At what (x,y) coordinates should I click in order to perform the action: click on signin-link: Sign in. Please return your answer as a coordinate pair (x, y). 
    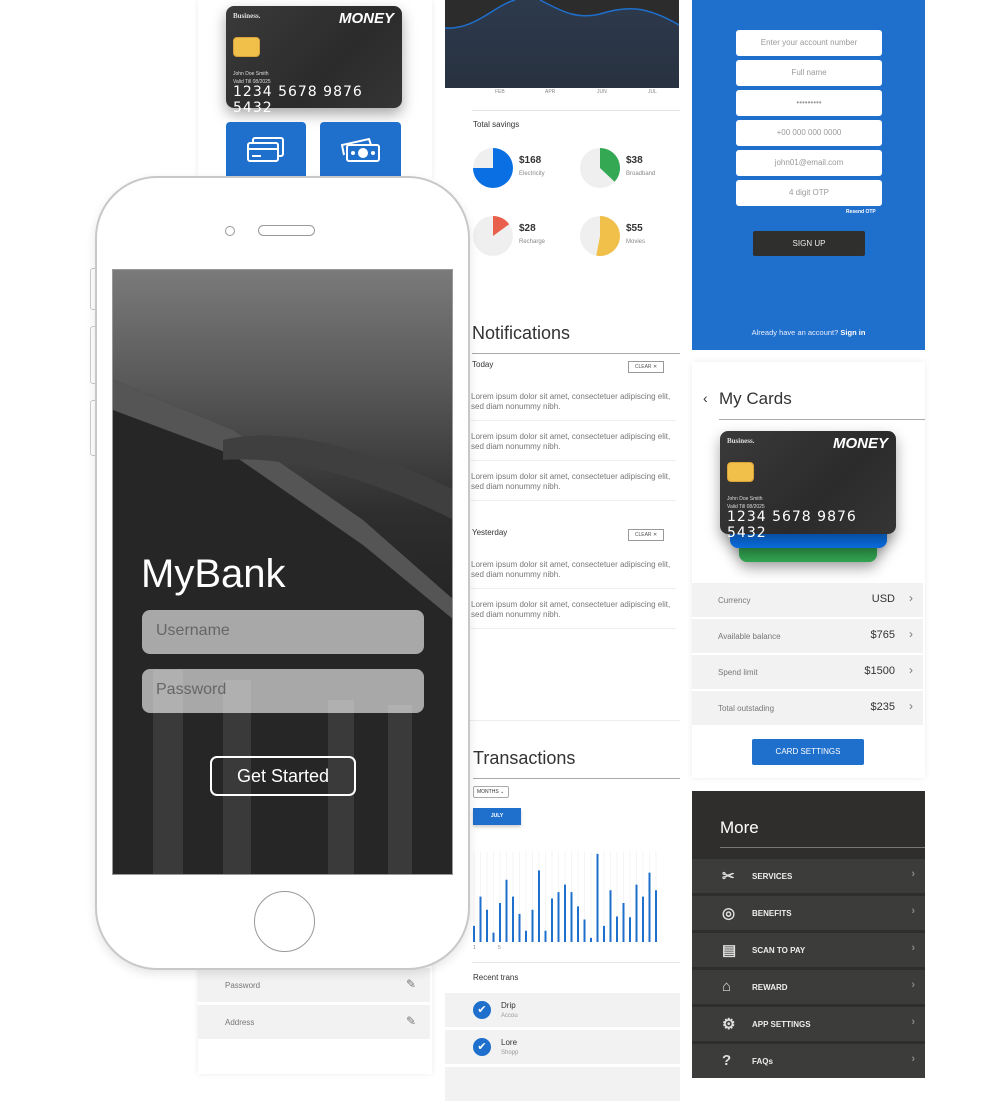
    Looking at the image, I should click on (852, 332).